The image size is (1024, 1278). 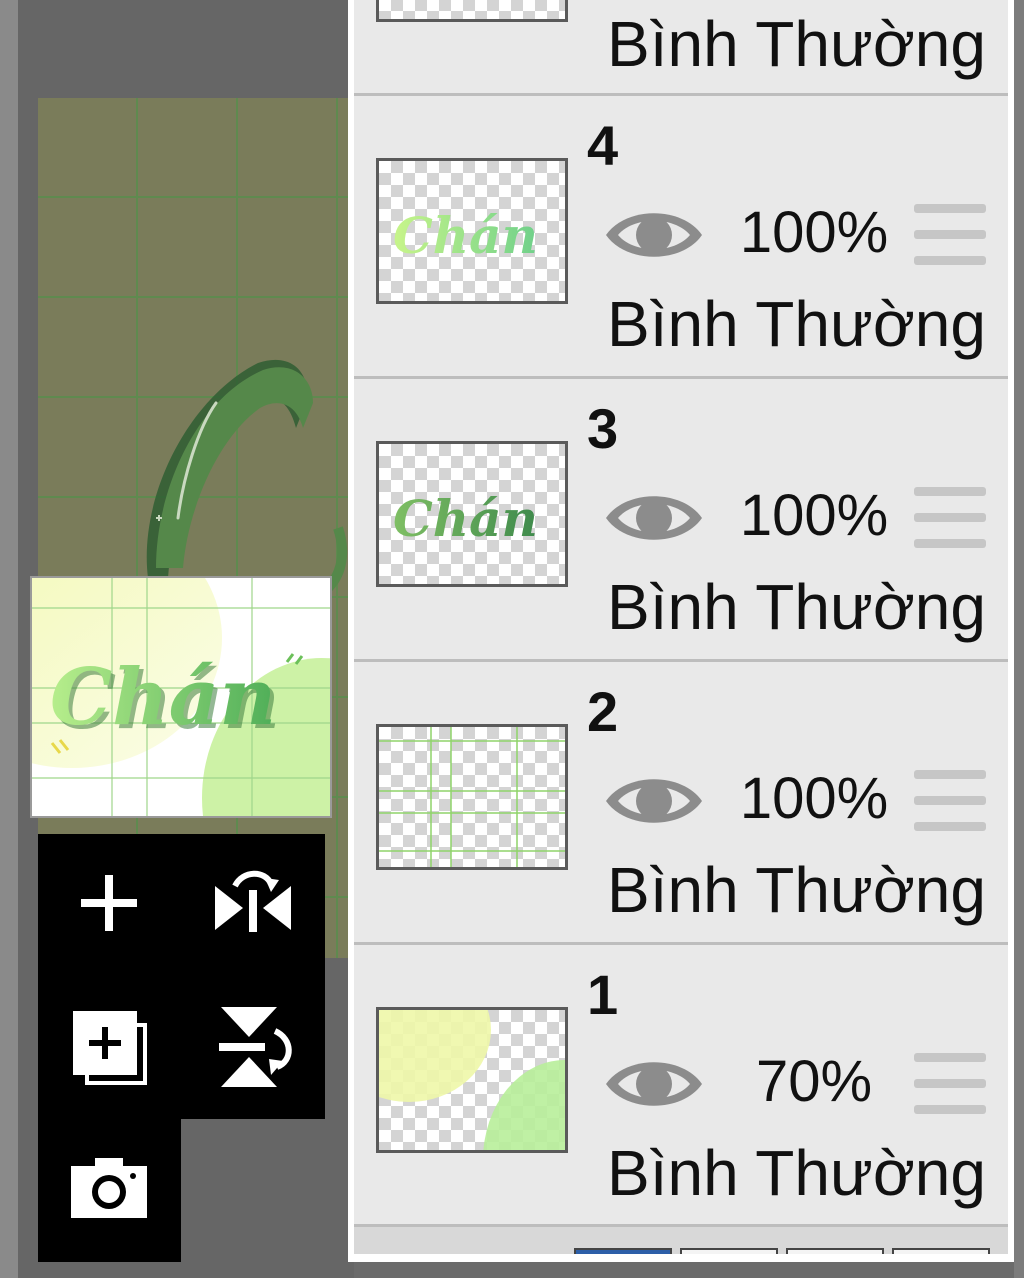 What do you see at coordinates (603, 711) in the screenshot?
I see `layer-number: 2` at bounding box center [603, 711].